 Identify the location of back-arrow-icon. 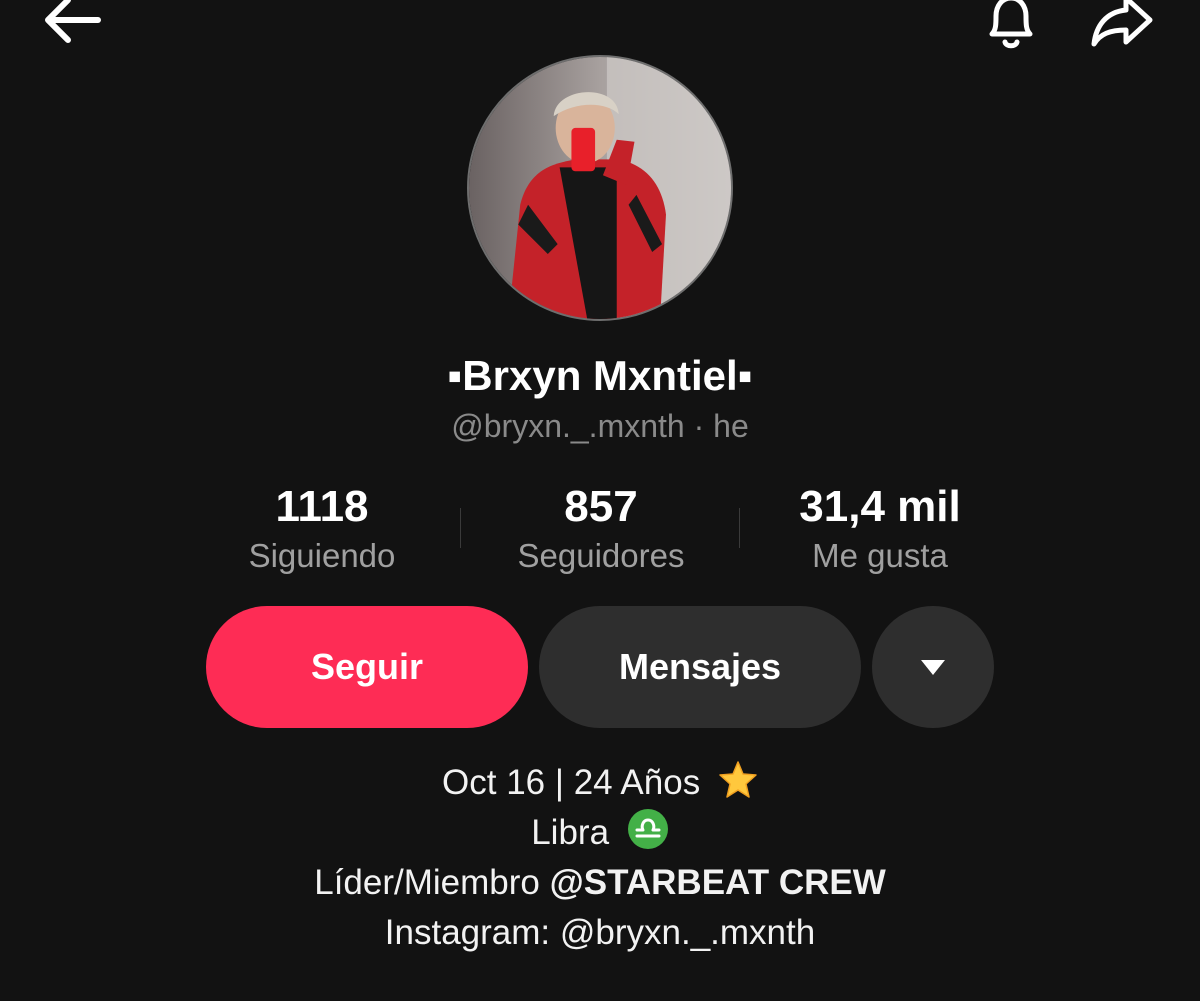
(73, 27).